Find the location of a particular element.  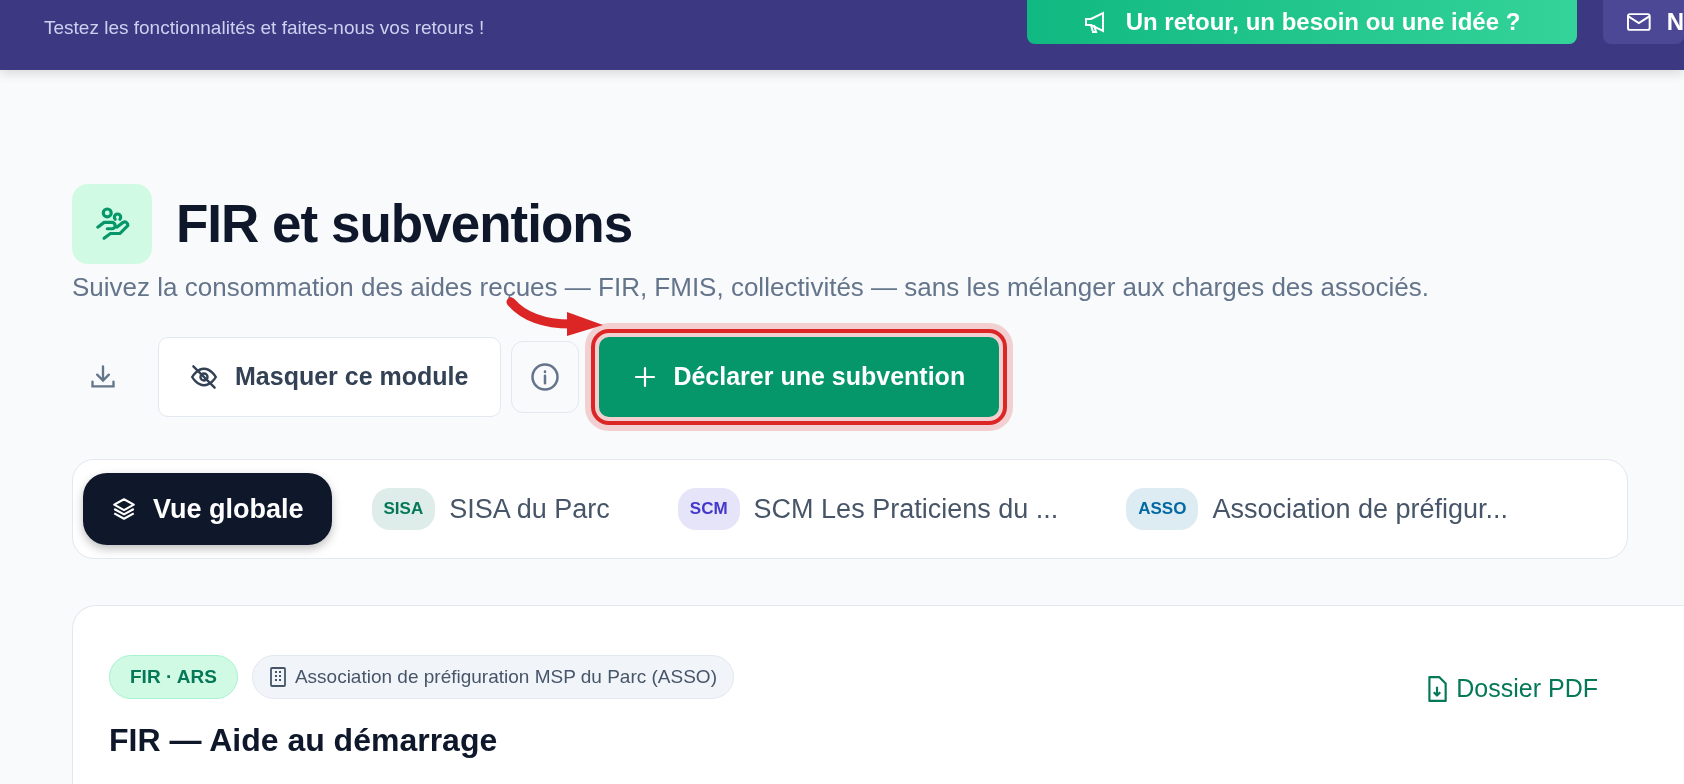

info-button is located at coordinates (545, 377).